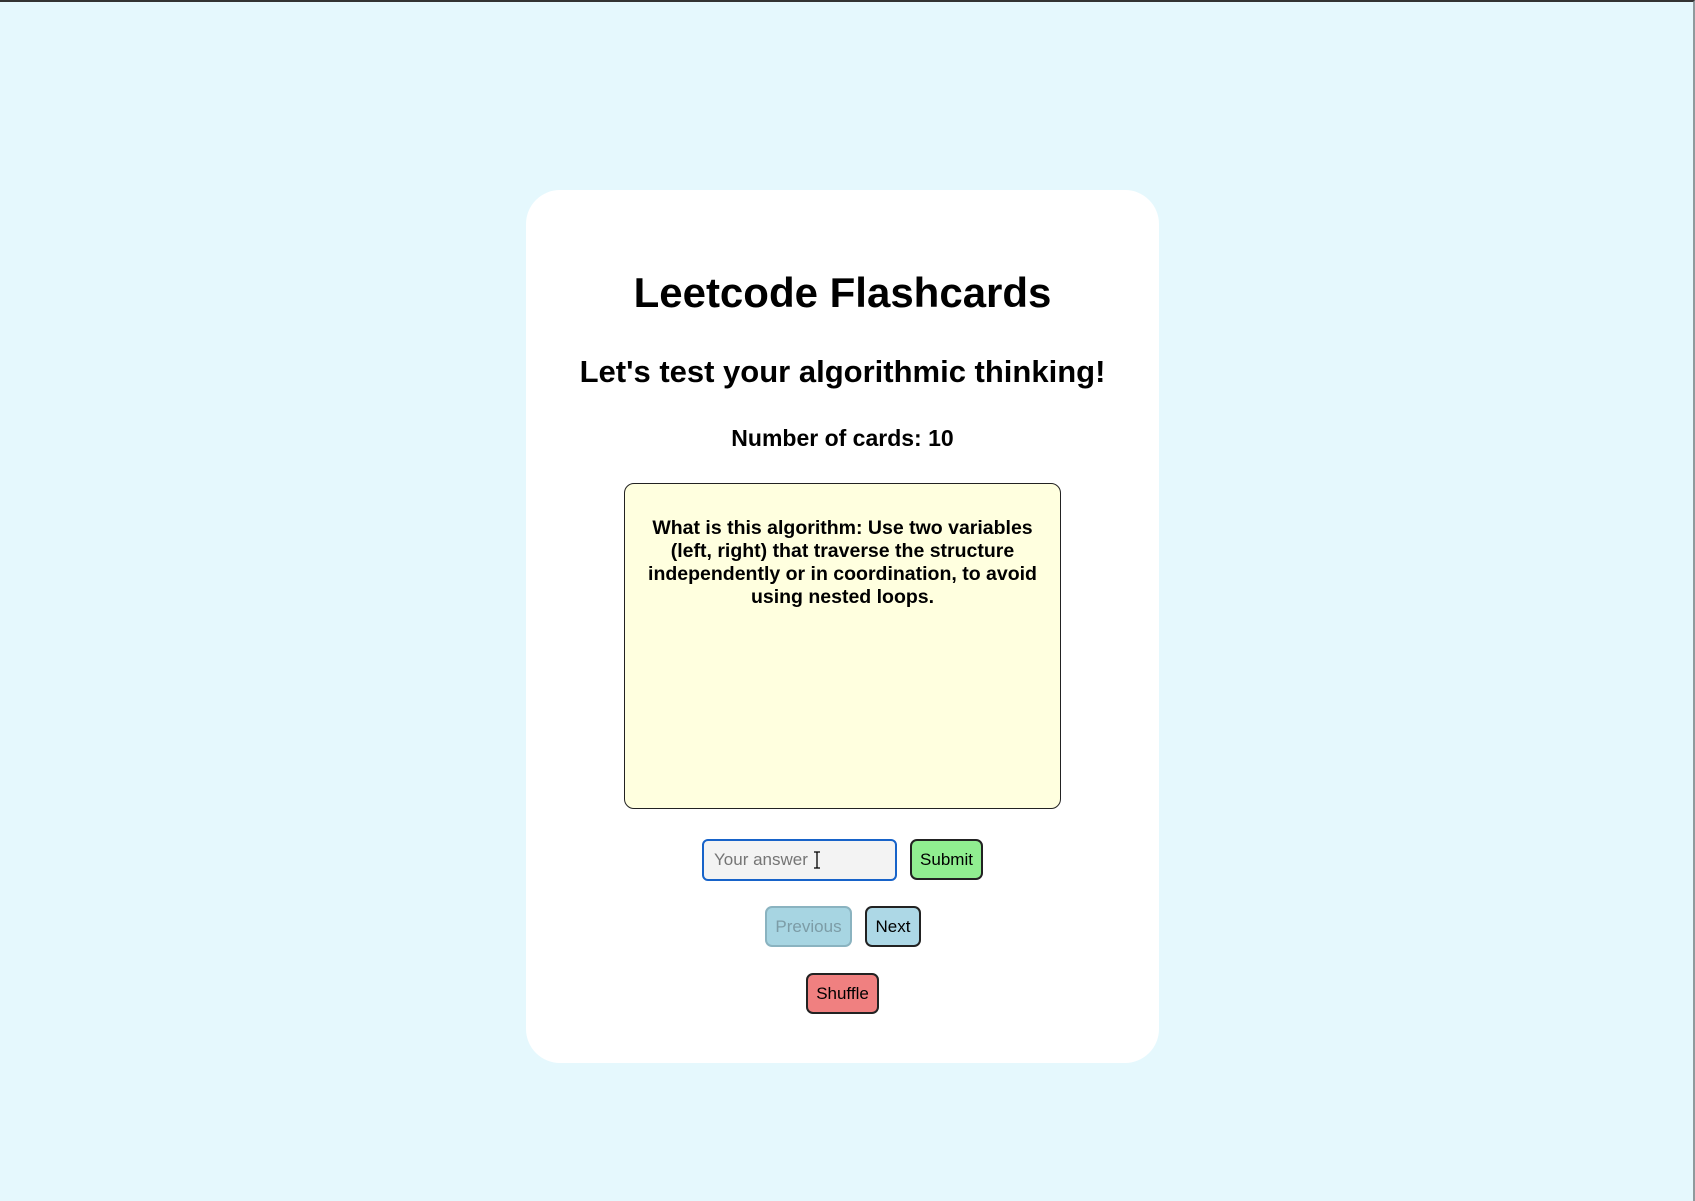  What do you see at coordinates (799, 860) in the screenshot?
I see `answer-input` at bounding box center [799, 860].